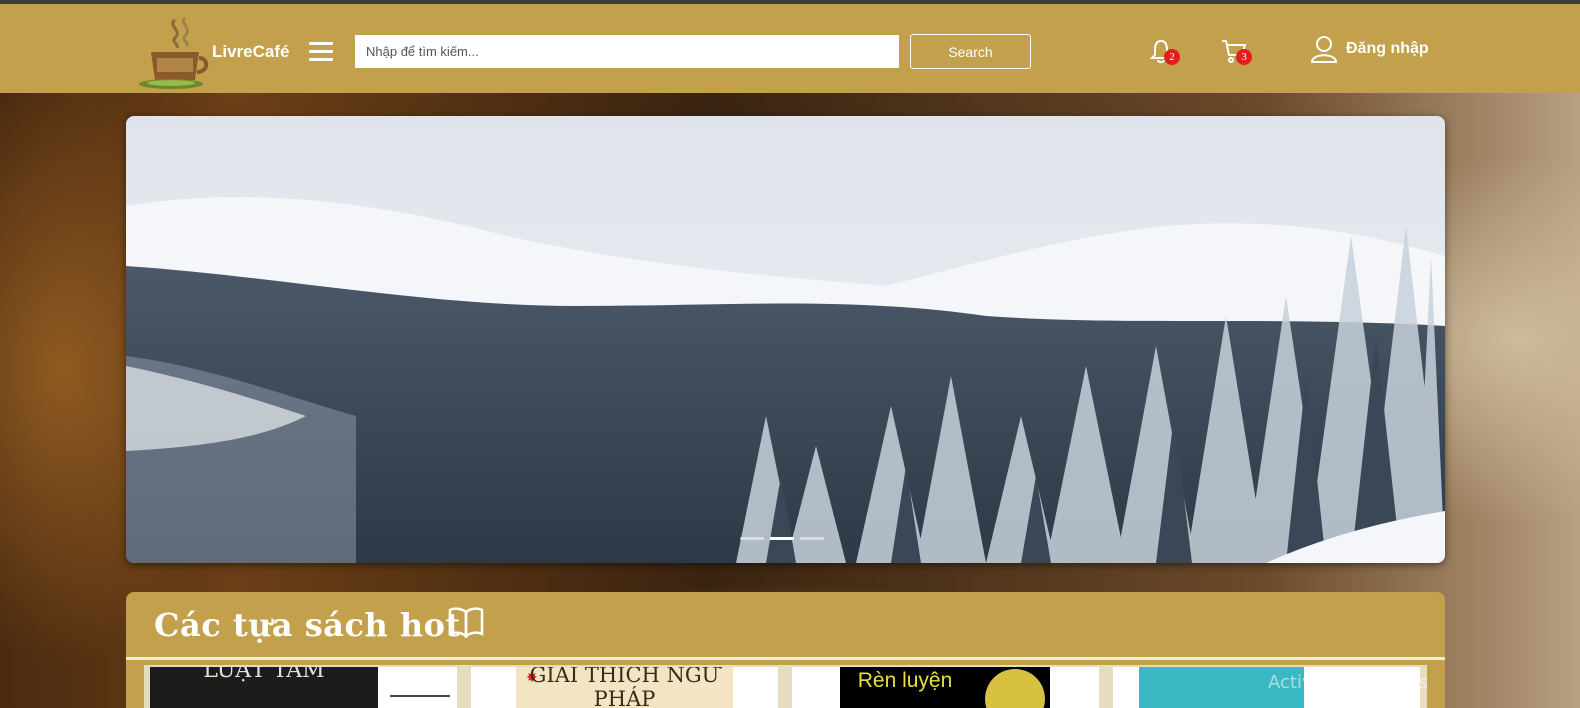 The width and height of the screenshot is (1580, 708). I want to click on login-label: Đăng nhập, so click(1387, 48).